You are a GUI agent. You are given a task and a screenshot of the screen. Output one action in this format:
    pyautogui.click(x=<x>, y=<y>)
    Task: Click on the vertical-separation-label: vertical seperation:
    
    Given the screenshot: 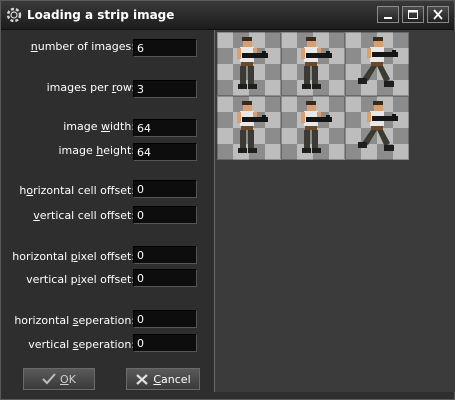 What is the action you would take?
    pyautogui.click(x=81, y=344)
    